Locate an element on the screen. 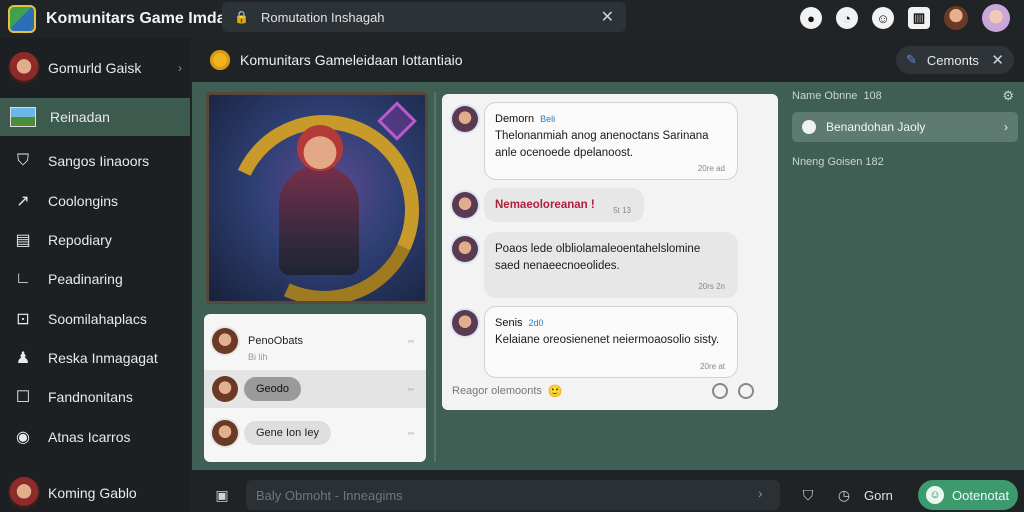 This screenshot has height=512, width=1024. sidebar-item-reska: ♟ Reska Inmagagat is located at coordinates (95, 358).